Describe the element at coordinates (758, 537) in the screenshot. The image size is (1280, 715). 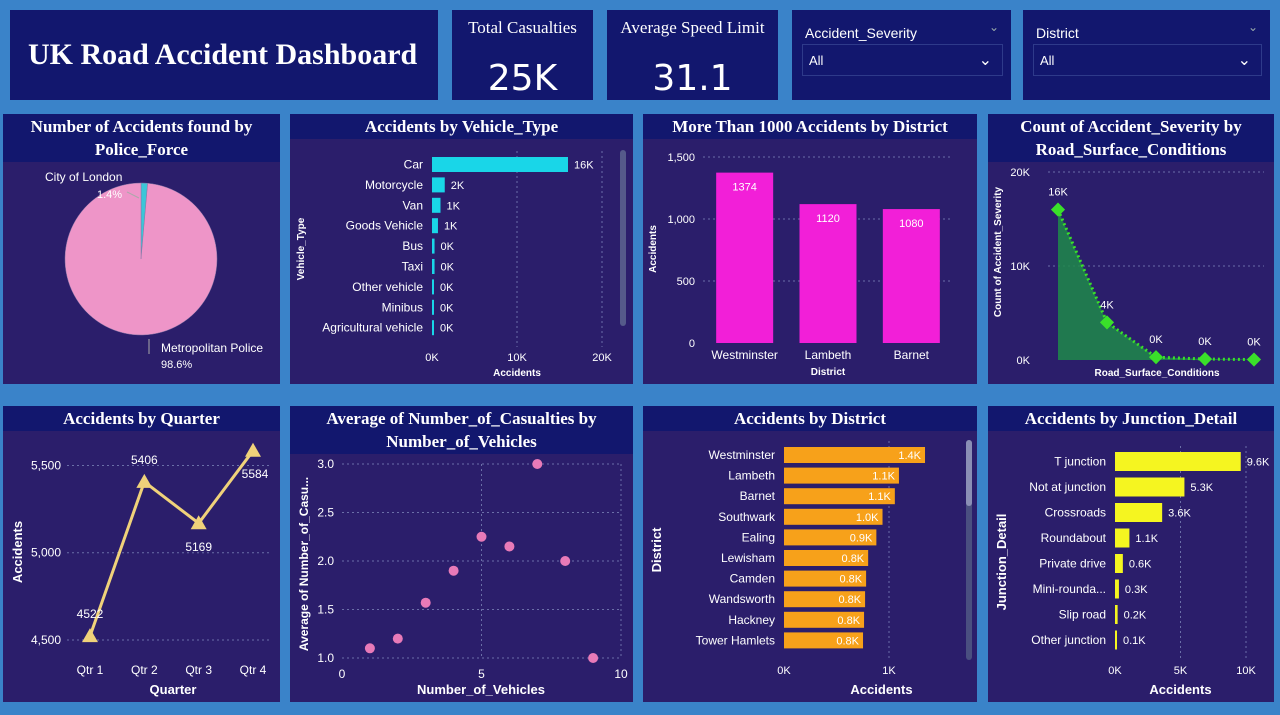
I see `category-label: Ealing` at that location.